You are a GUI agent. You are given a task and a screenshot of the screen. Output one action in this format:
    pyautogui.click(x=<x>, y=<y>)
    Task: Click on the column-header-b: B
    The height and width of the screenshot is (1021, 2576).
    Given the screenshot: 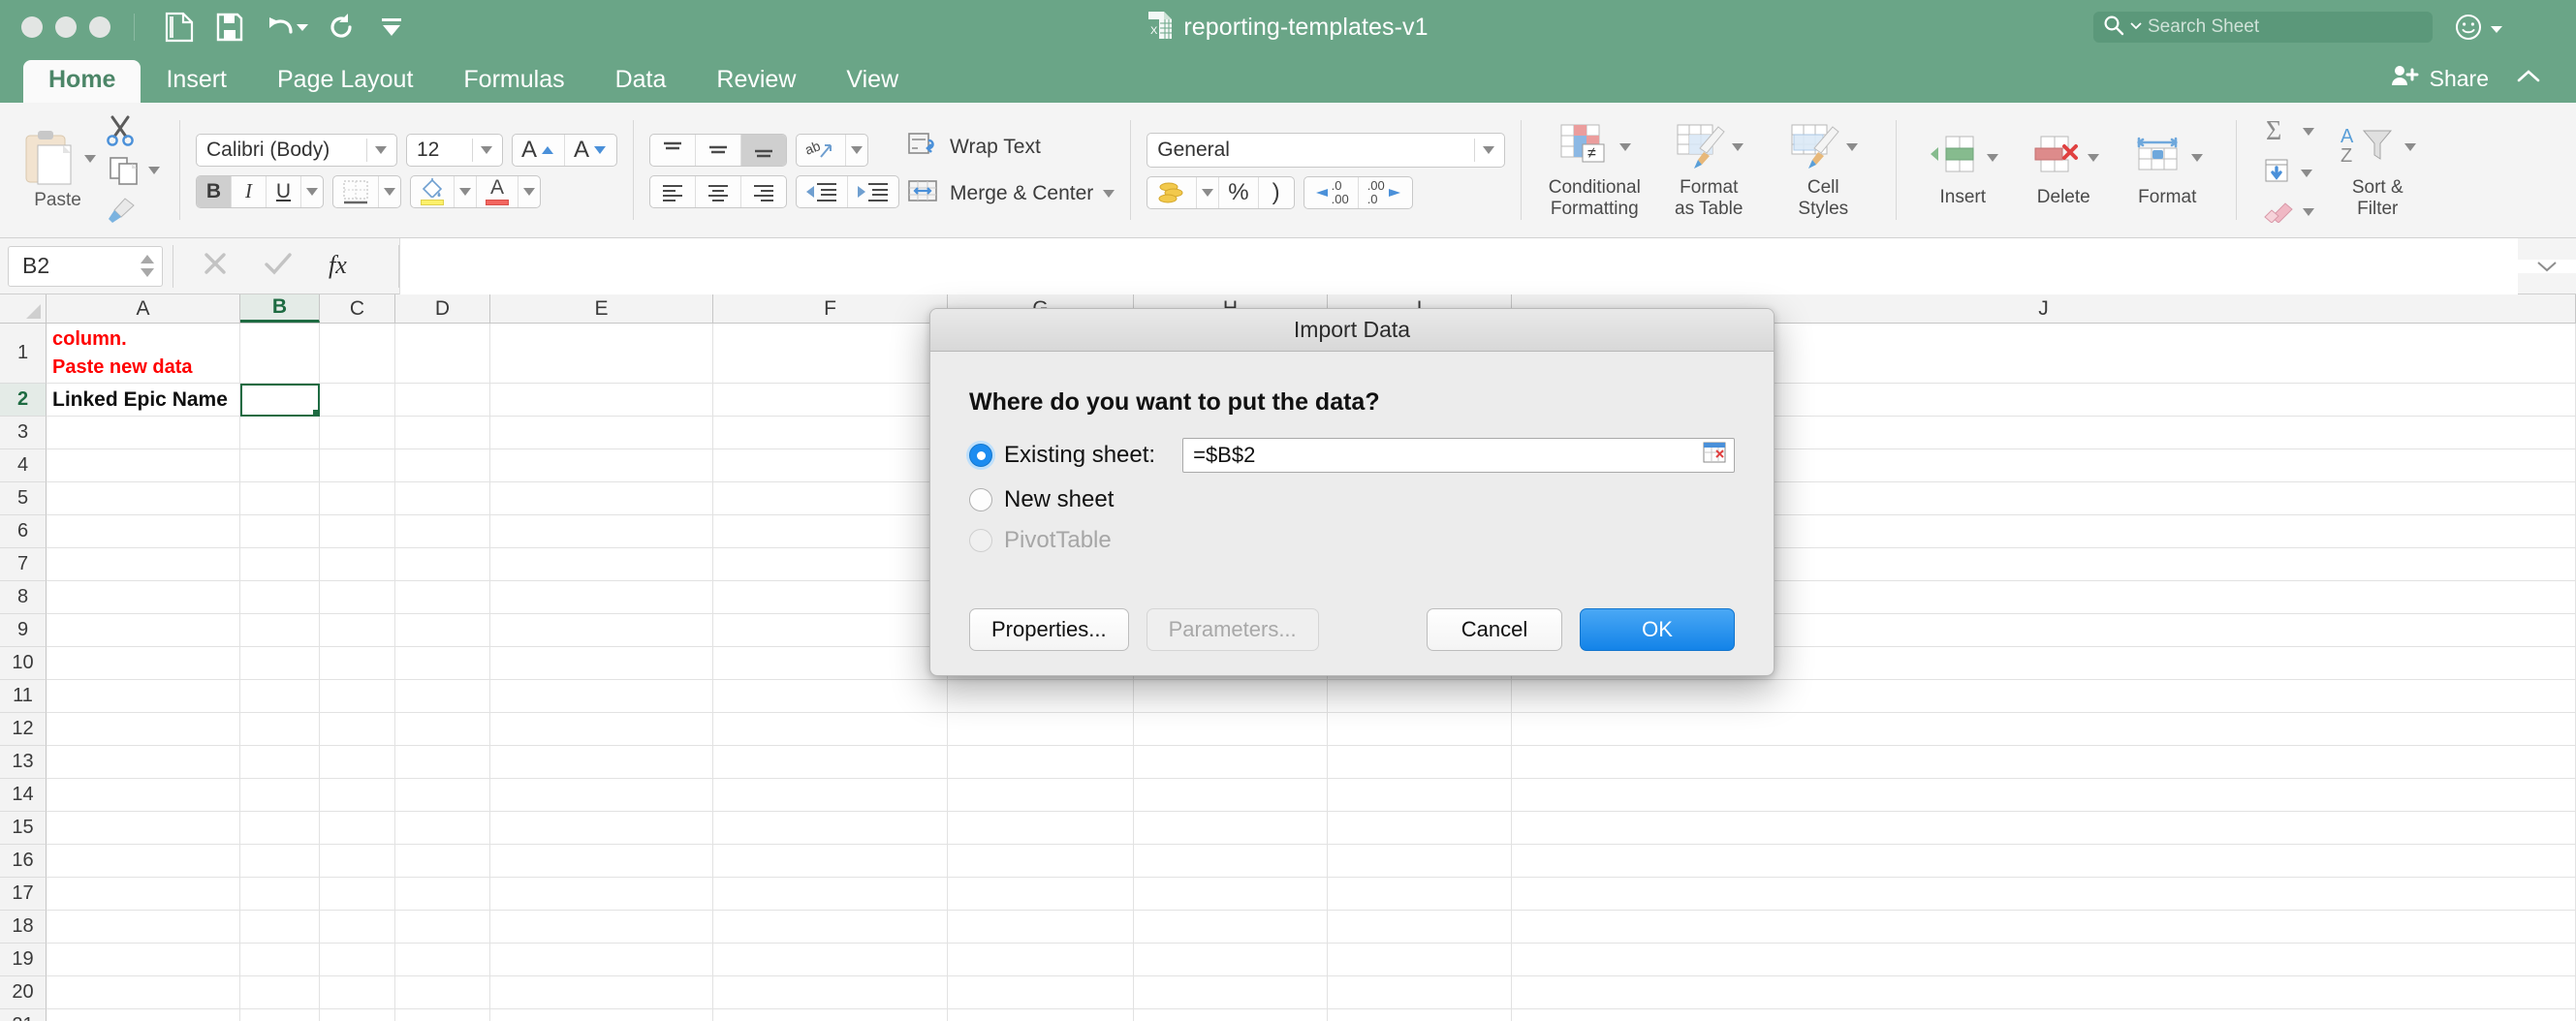 What is the action you would take?
    pyautogui.click(x=280, y=308)
    